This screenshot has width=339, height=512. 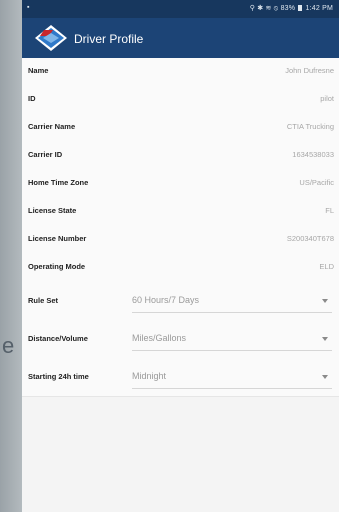 What do you see at coordinates (264, 8) in the screenshot?
I see `status-icons: ⚲ ✱ ≋ ⦸` at bounding box center [264, 8].